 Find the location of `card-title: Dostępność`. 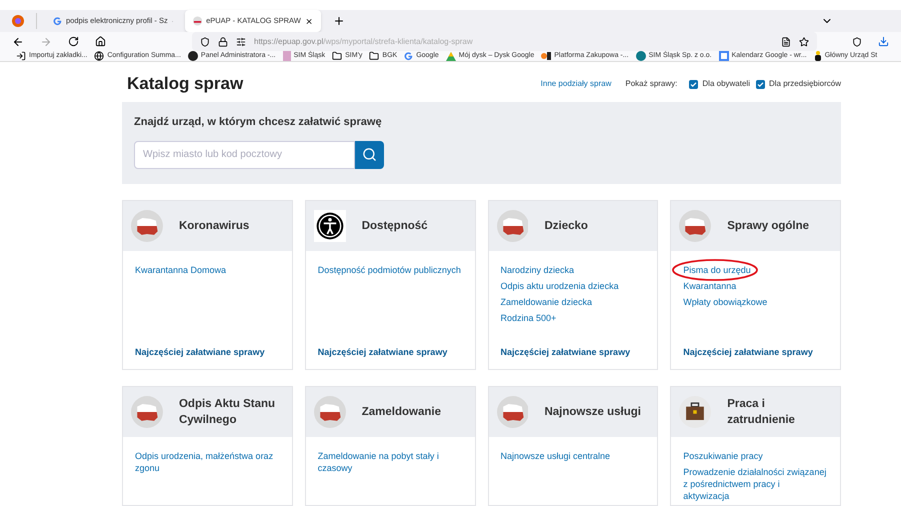

card-title: Dostępność is located at coordinates (395, 226).